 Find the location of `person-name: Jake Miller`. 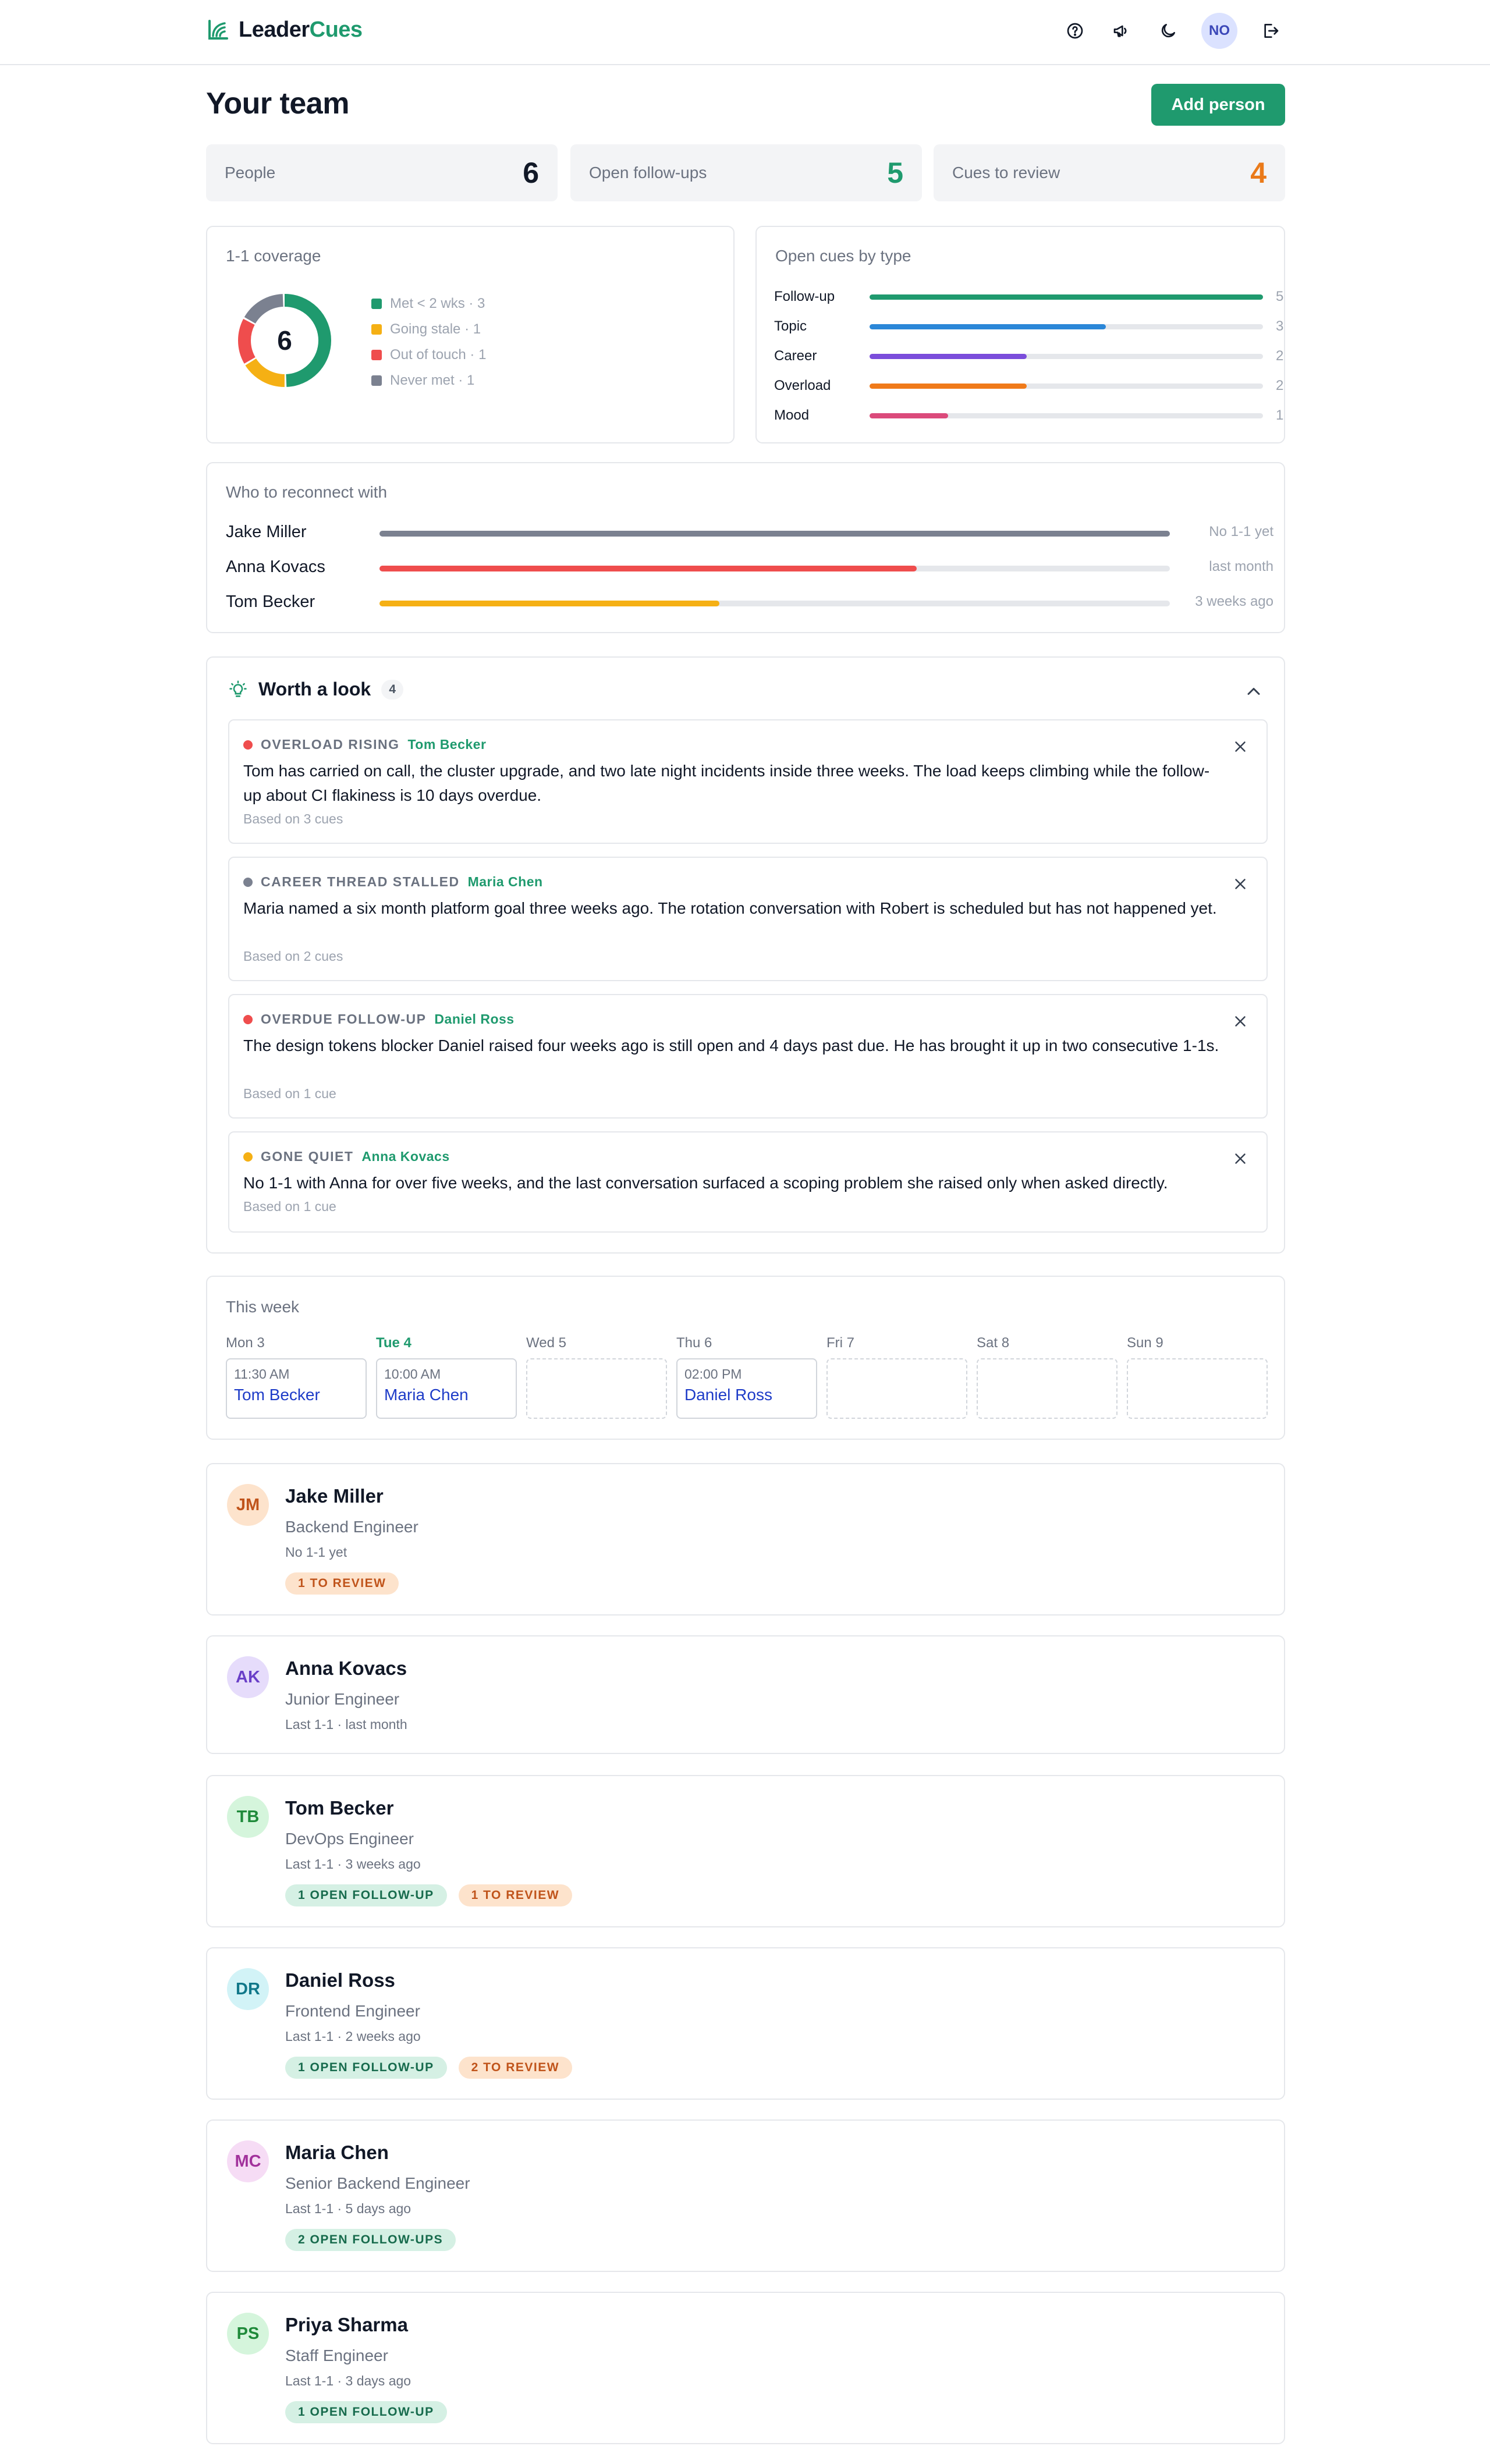

person-name: Jake Miller is located at coordinates (334, 1496).